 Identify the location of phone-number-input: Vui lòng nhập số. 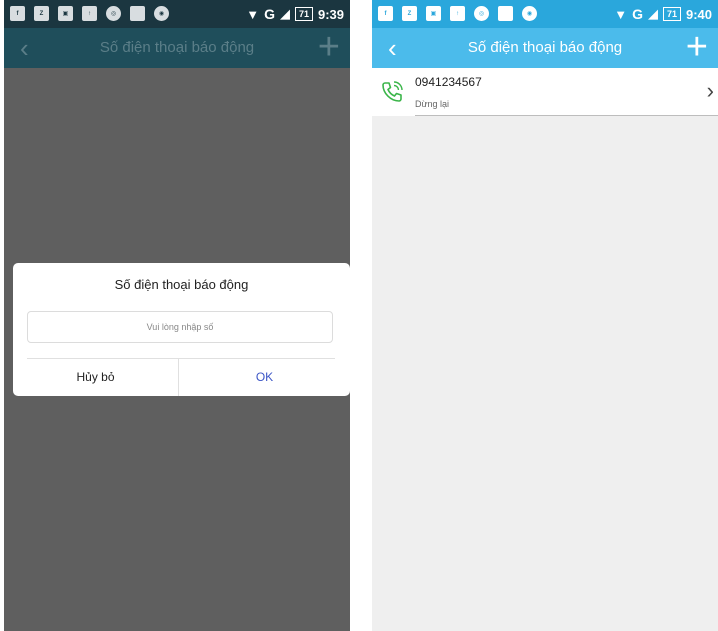
(180, 327).